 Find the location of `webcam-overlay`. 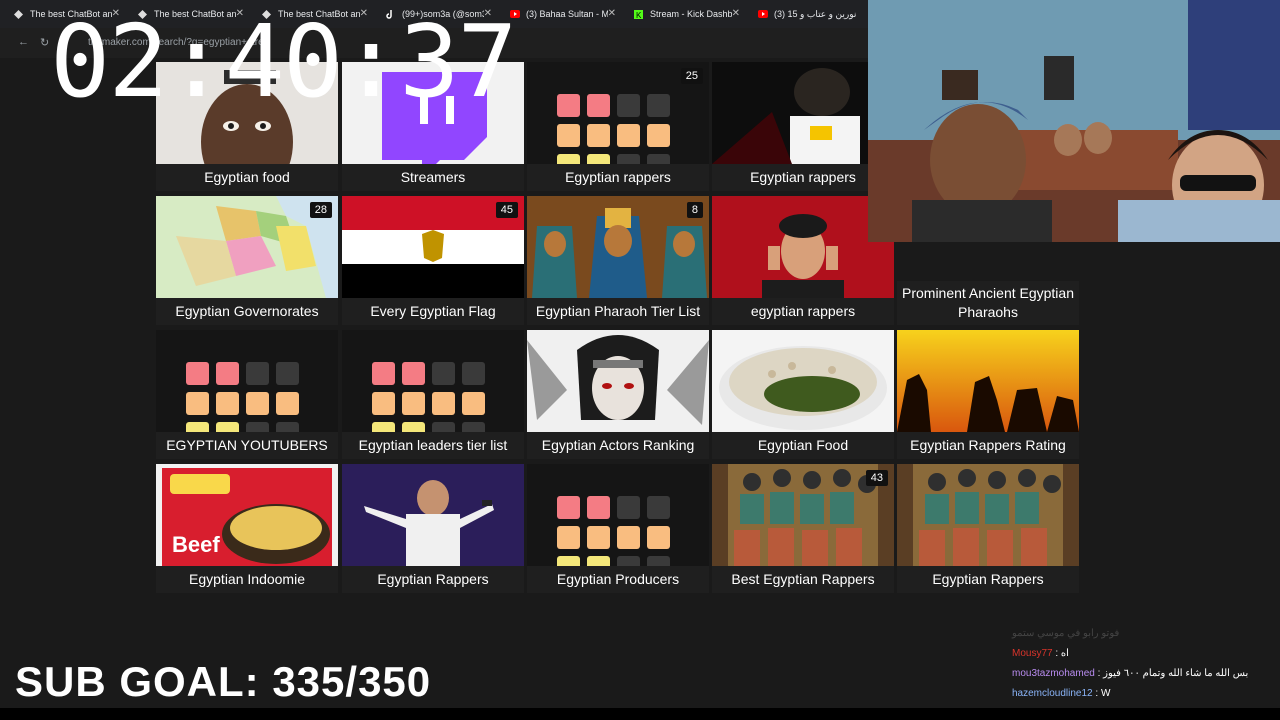

webcam-overlay is located at coordinates (1074, 121).